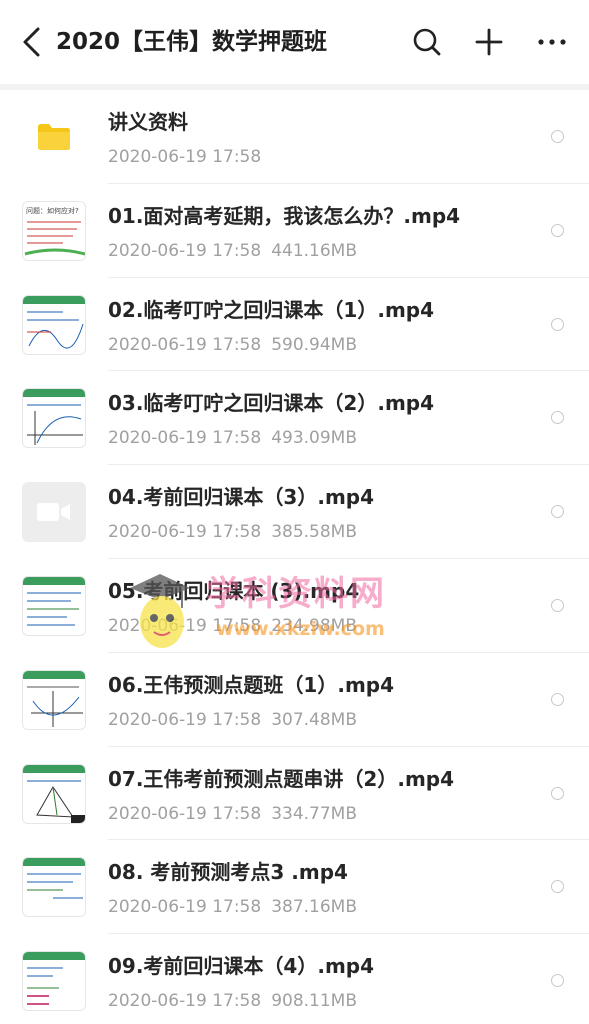 The width and height of the screenshot is (589, 1024). What do you see at coordinates (241, 497) in the screenshot?
I see `file-name: 04.考前回归课本（3）.mp4` at bounding box center [241, 497].